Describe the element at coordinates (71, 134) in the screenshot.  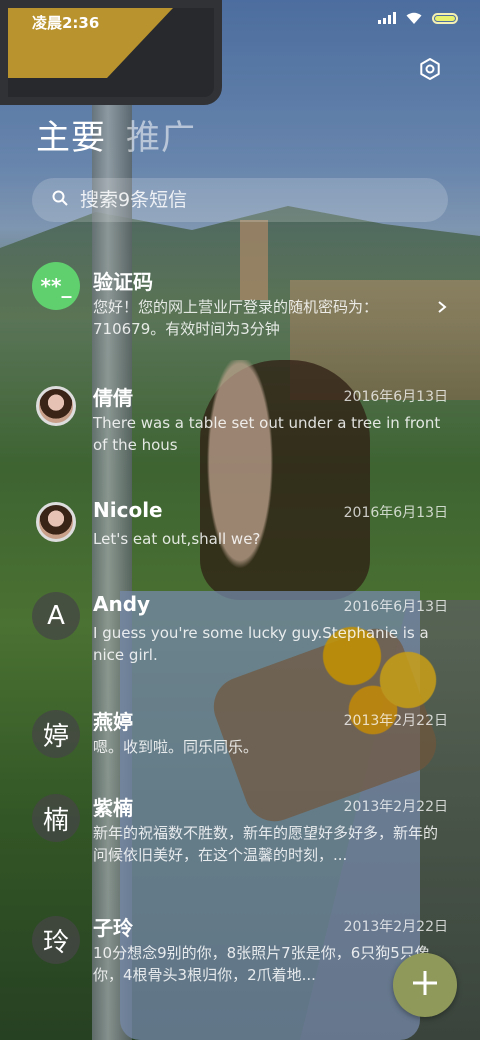
I see `tab-primary: 主要` at that location.